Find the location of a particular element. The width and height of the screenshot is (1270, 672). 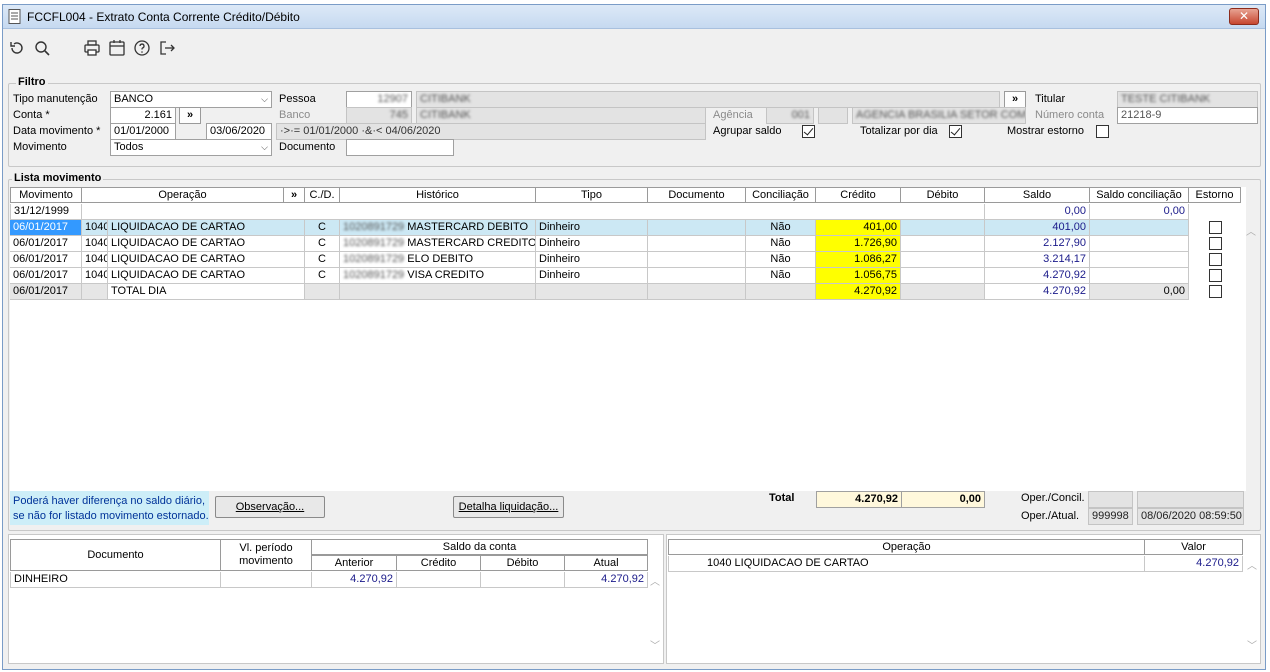

bl-col-debito: Débito is located at coordinates (523, 563).